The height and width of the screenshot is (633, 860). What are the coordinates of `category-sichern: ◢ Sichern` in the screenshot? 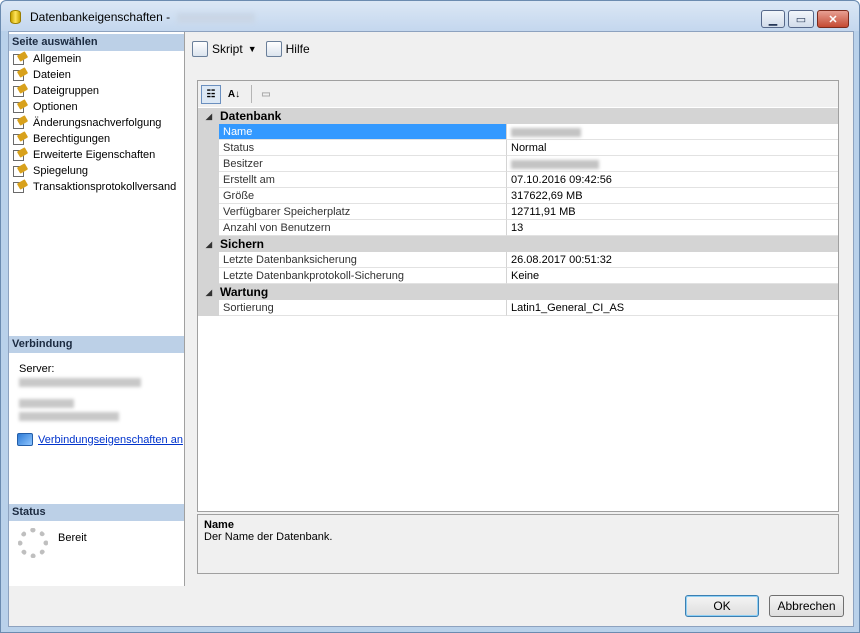 It's located at (518, 244).